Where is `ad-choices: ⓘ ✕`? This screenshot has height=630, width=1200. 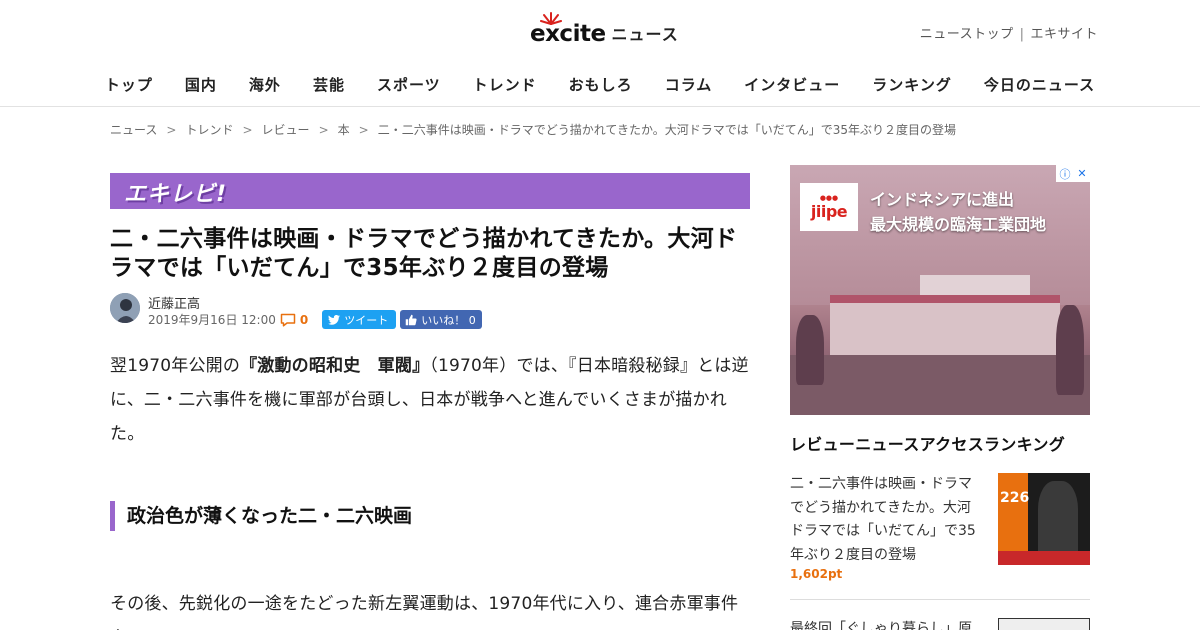 ad-choices: ⓘ ✕ is located at coordinates (1073, 173).